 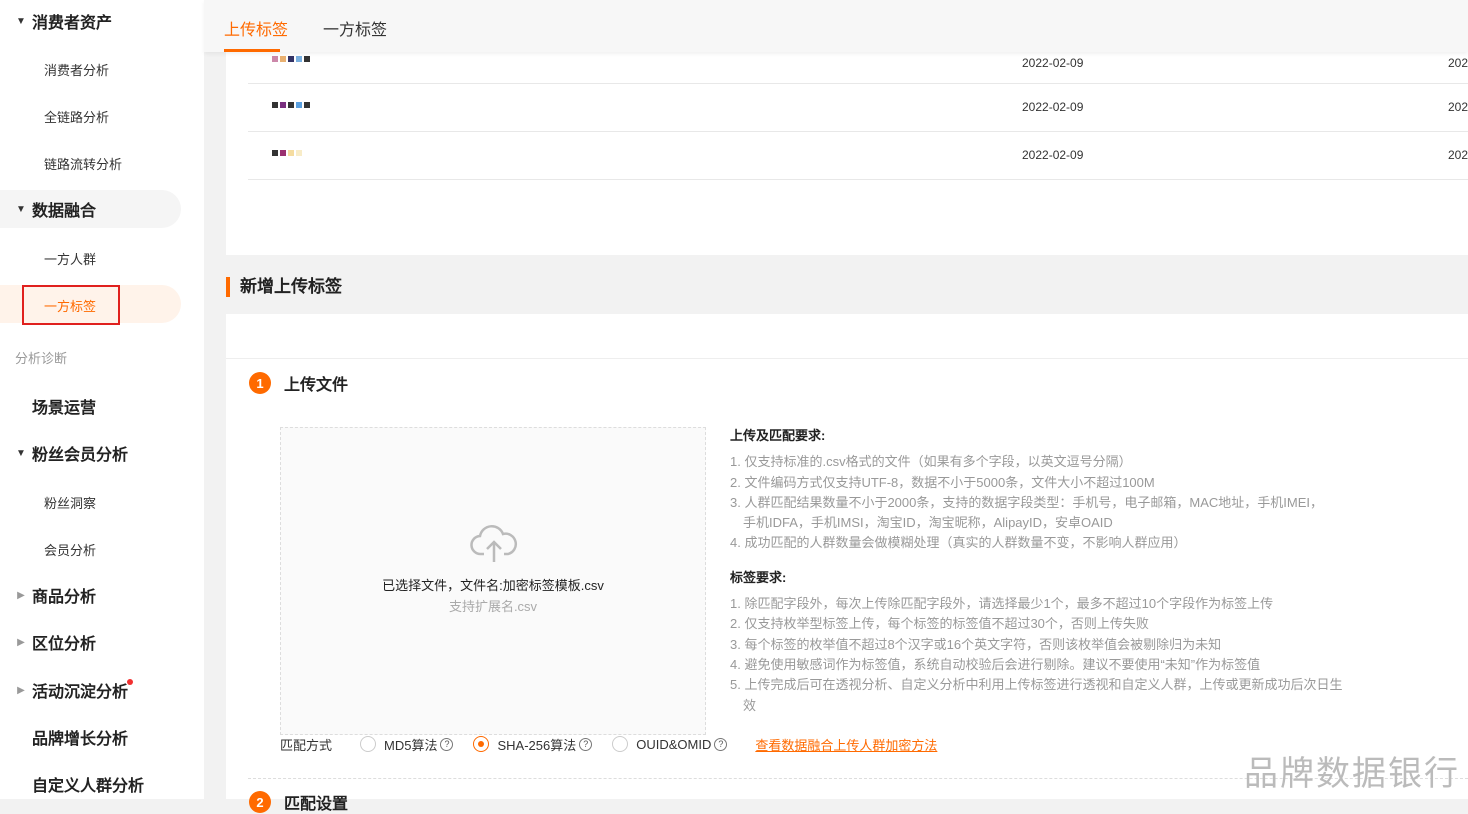 I want to click on nav-zone-analysis: ▶ 区位分析, so click(x=90, y=642).